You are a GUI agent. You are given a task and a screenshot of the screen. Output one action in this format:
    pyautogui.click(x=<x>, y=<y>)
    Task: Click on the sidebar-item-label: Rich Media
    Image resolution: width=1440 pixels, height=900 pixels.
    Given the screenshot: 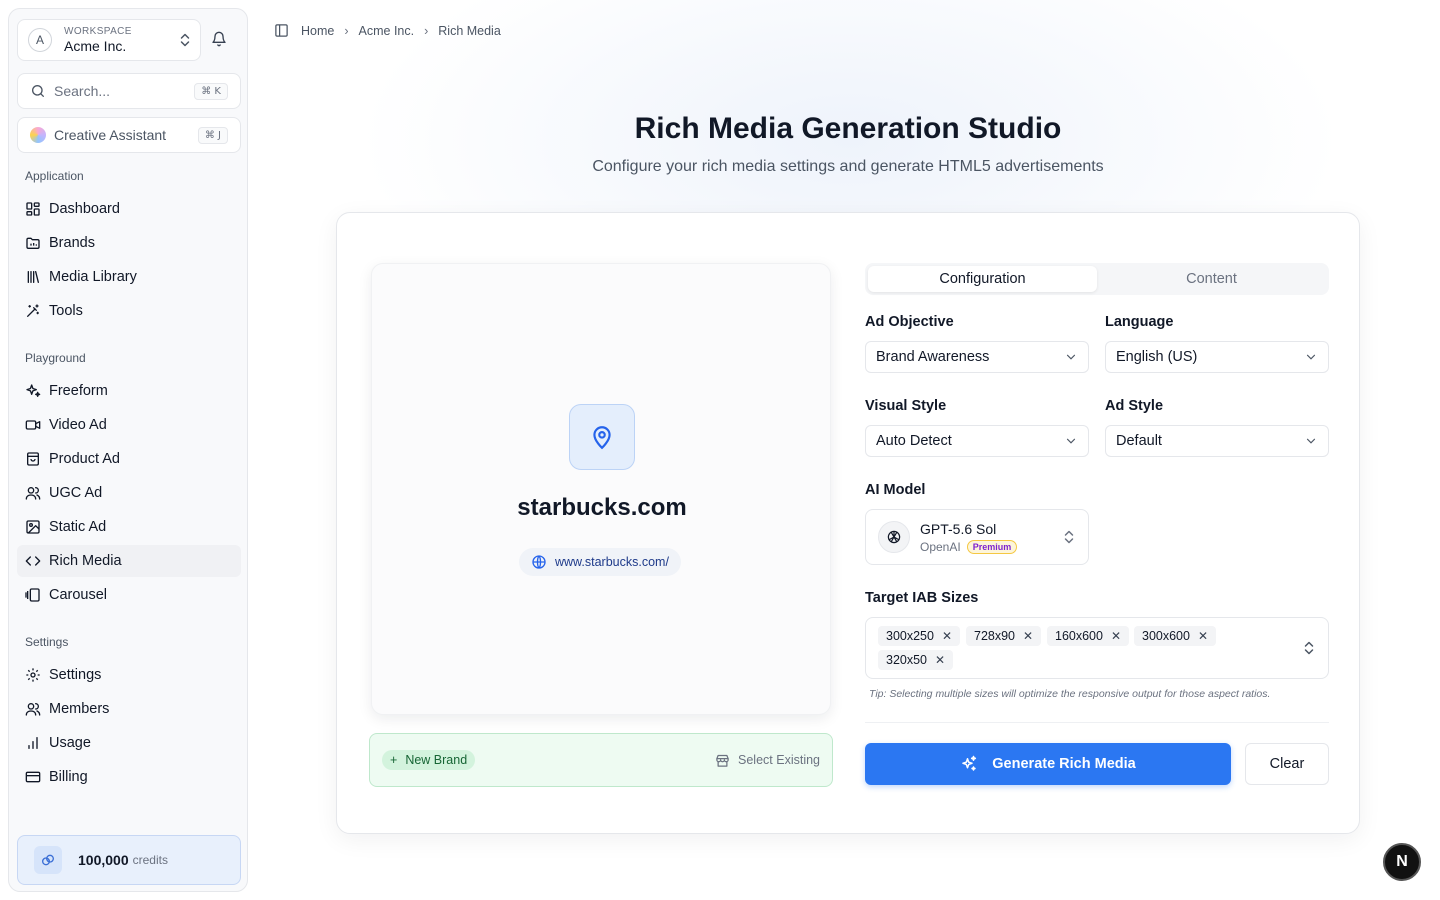 What is the action you would take?
    pyautogui.click(x=85, y=561)
    